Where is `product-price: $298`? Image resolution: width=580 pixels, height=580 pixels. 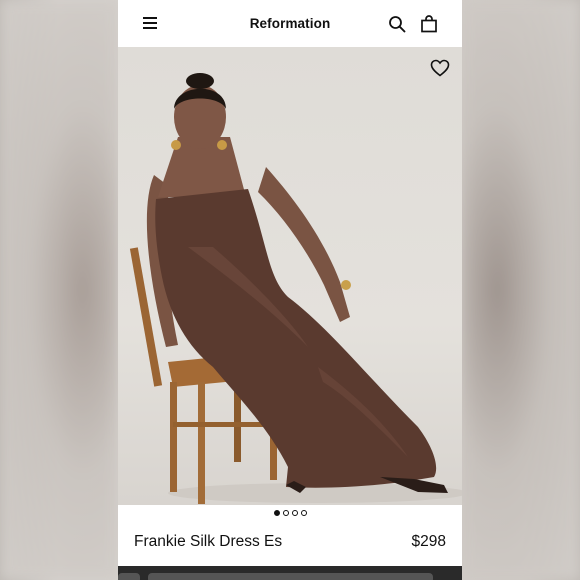 product-price: $298 is located at coordinates (428, 541).